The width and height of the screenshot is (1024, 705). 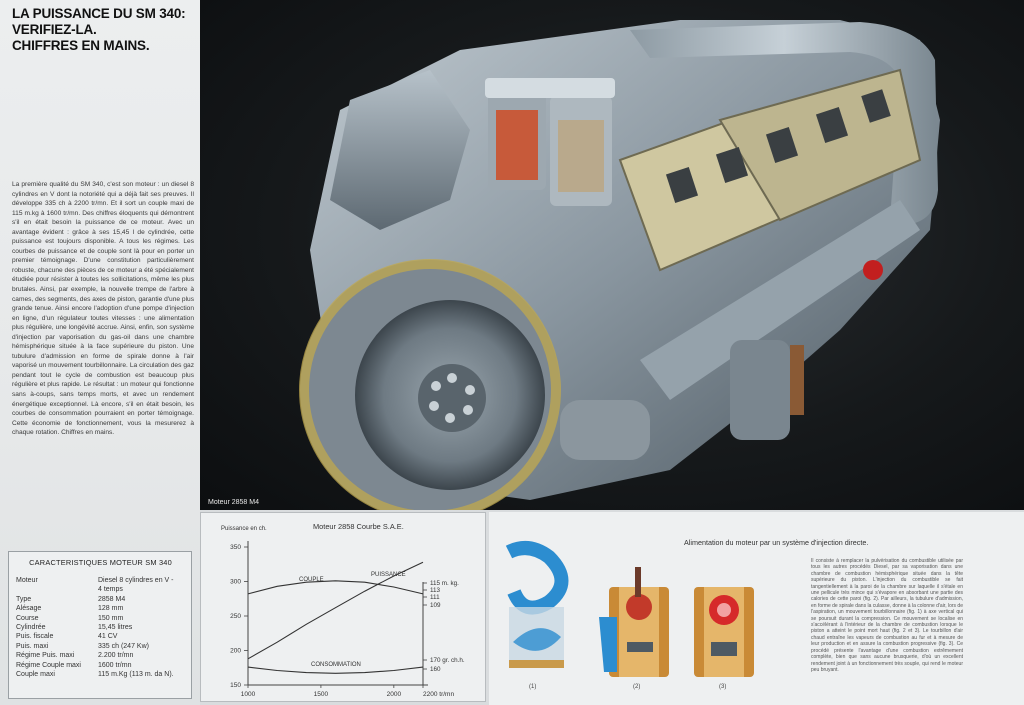 I want to click on photo-caption: Moteur 2858 M4, so click(x=233, y=502).